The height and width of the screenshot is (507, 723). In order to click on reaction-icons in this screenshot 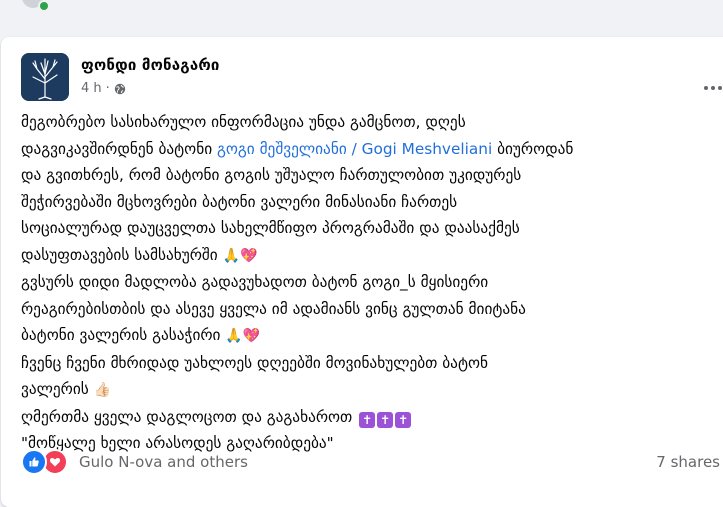, I will do `click(44, 462)`.